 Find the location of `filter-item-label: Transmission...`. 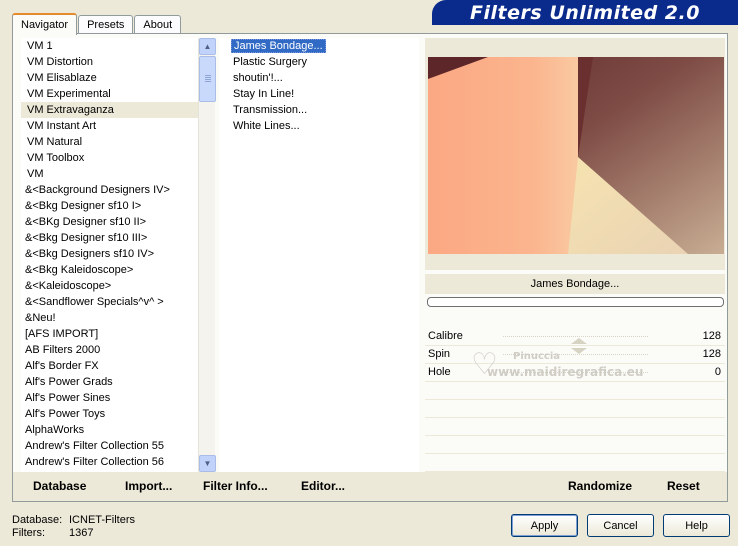

filter-item-label: Transmission... is located at coordinates (270, 110).